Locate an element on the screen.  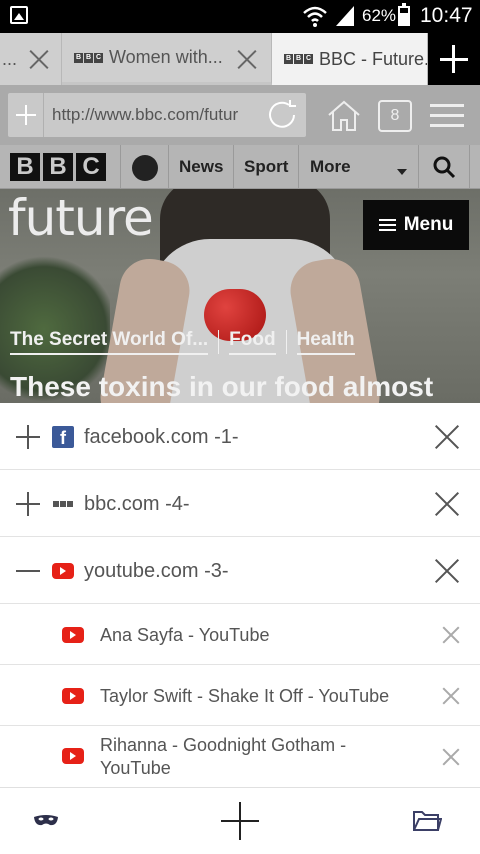
gallery-notification-icon is located at coordinates (19, 15).